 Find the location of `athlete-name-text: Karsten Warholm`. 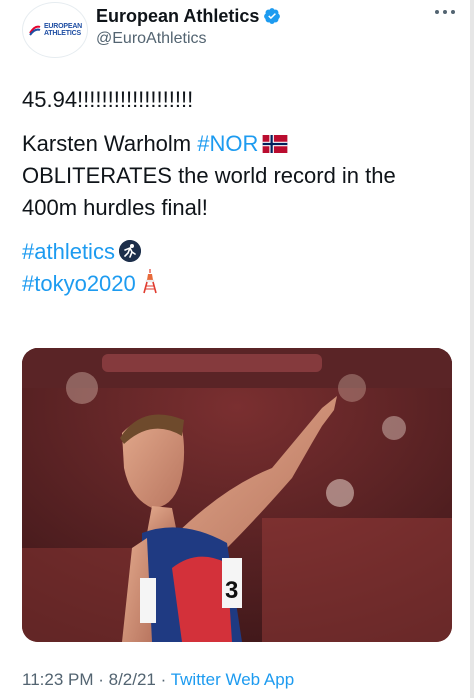

athlete-name-text: Karsten Warholm is located at coordinates (110, 143).